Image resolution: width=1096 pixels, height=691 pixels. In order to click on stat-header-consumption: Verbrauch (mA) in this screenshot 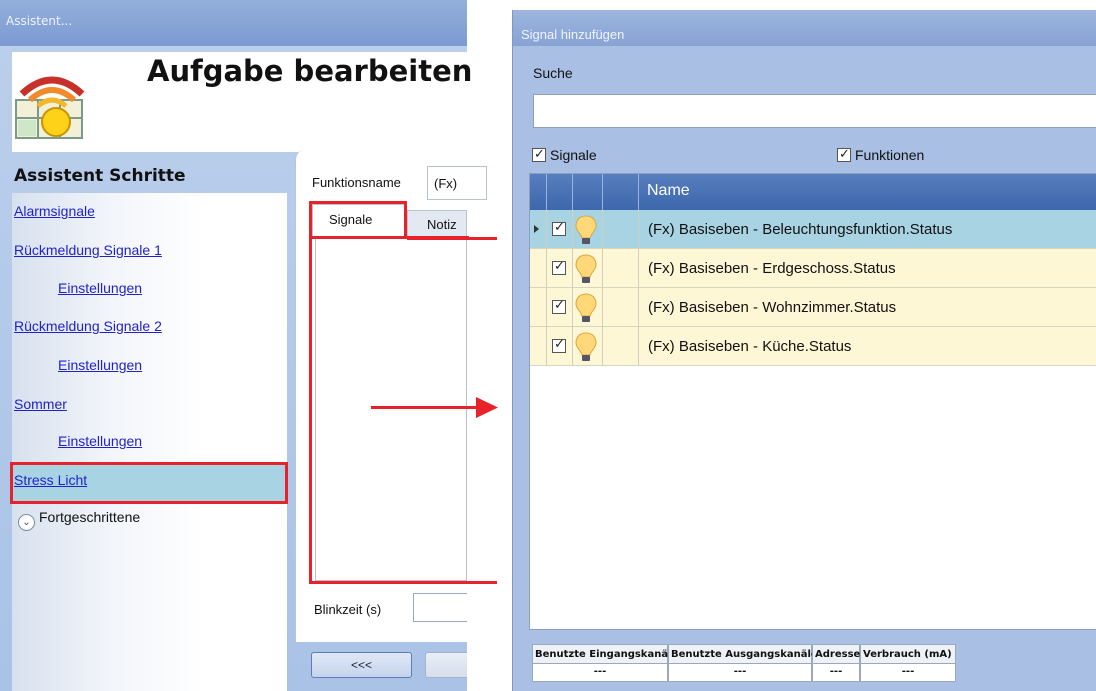, I will do `click(908, 654)`.